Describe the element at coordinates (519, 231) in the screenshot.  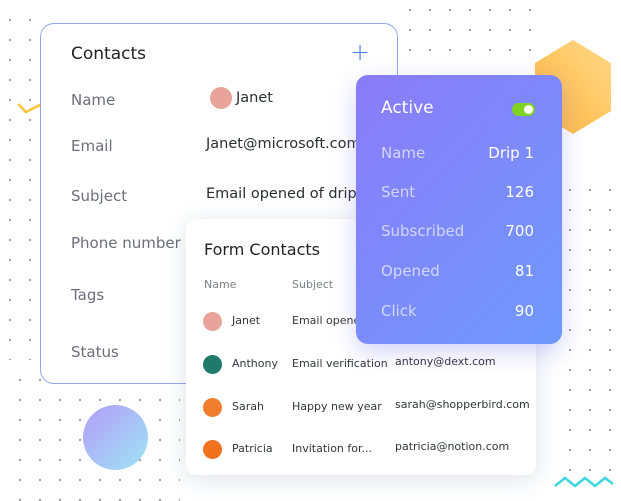
I see `stat-value: 700` at that location.